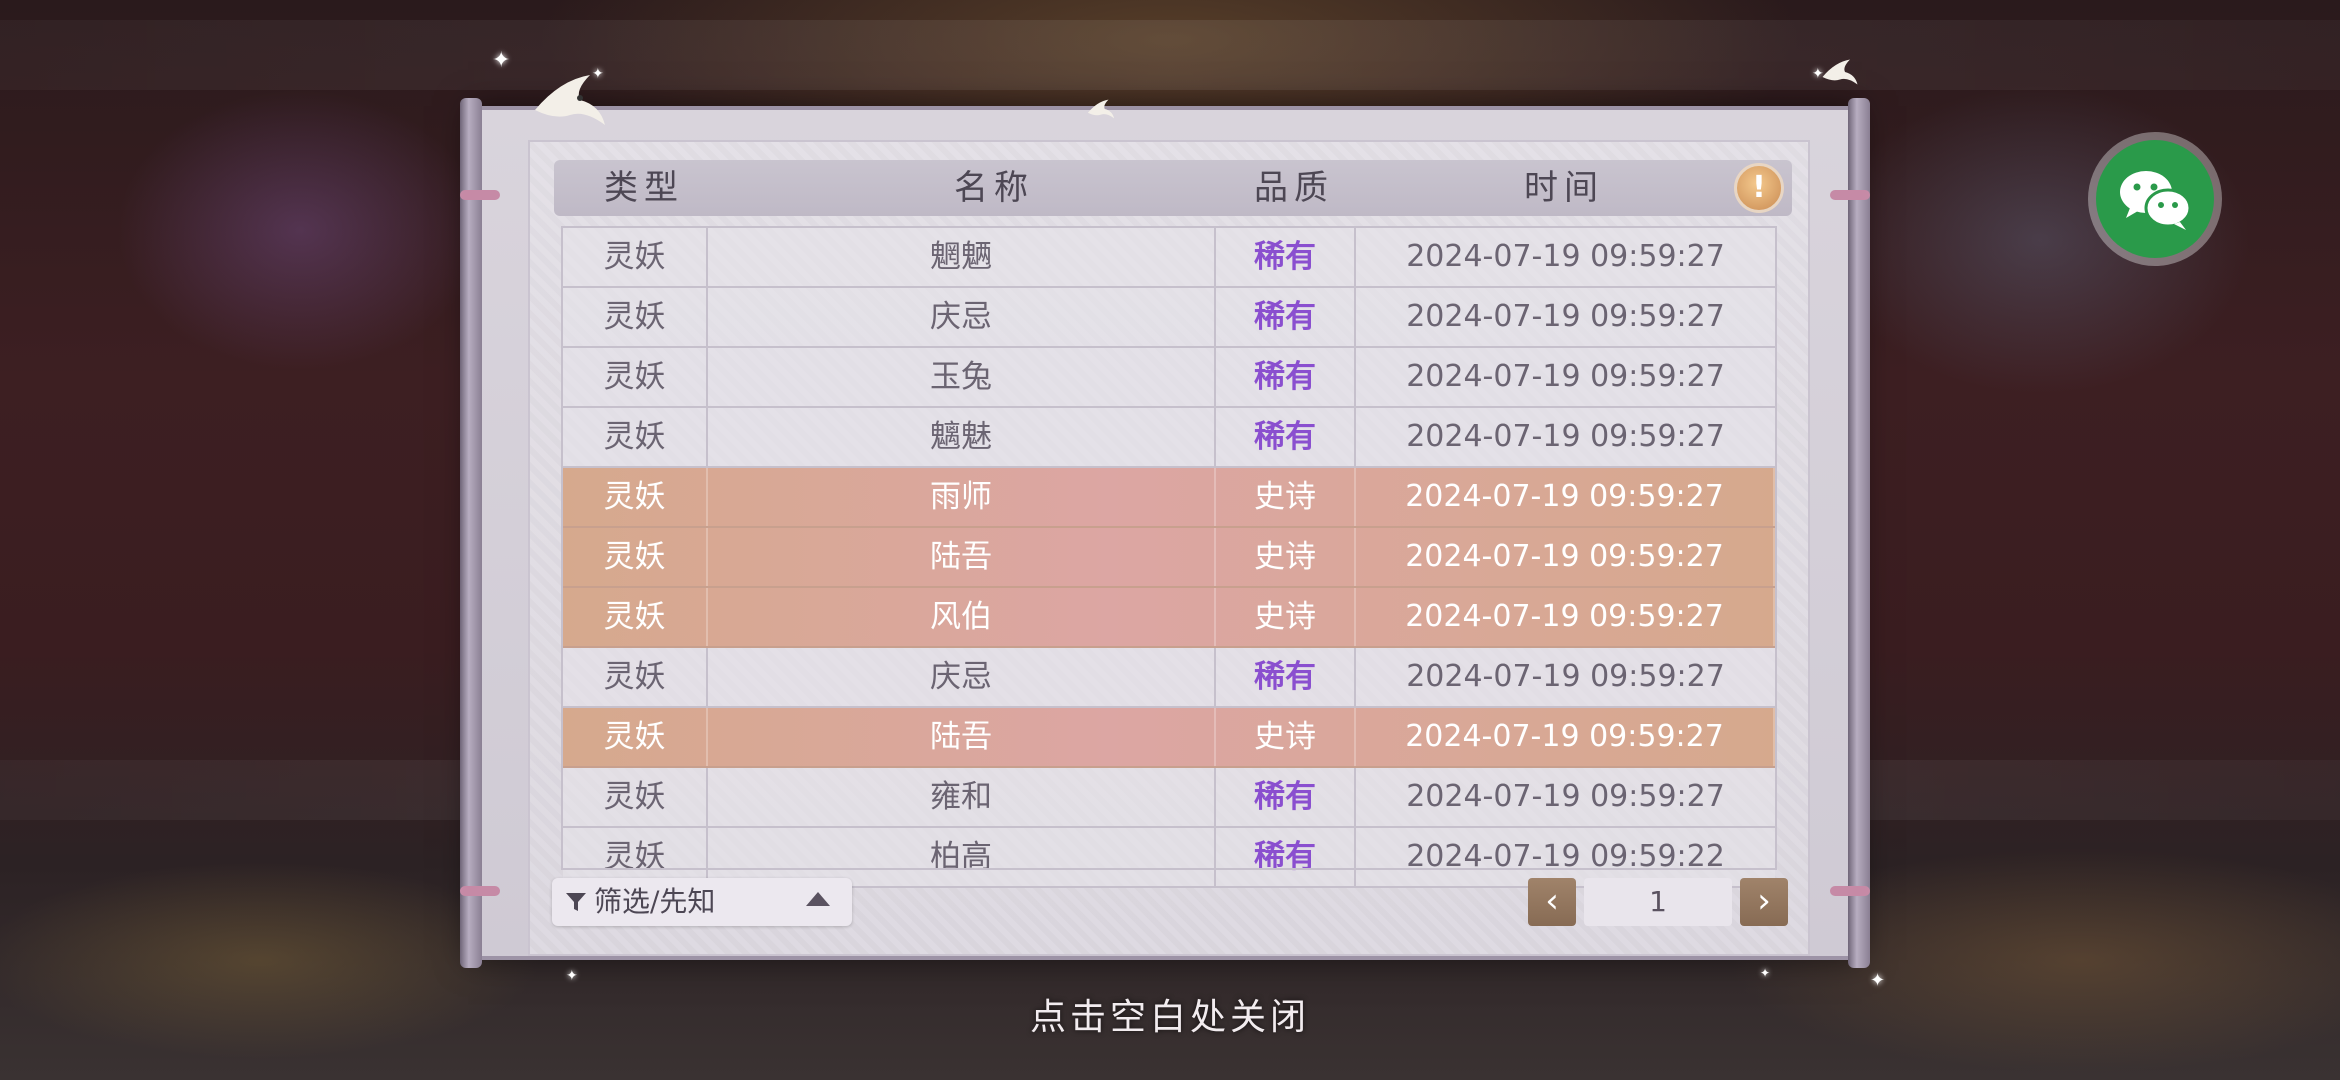  What do you see at coordinates (962, 377) in the screenshot?
I see `cell-name: 玉兔` at bounding box center [962, 377].